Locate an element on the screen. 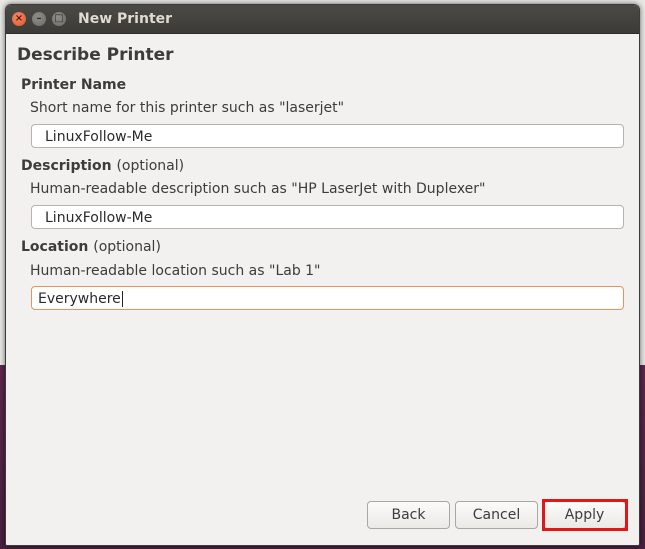 This screenshot has height=549, width=645. description-label: Description (optional) is located at coordinates (102, 166).